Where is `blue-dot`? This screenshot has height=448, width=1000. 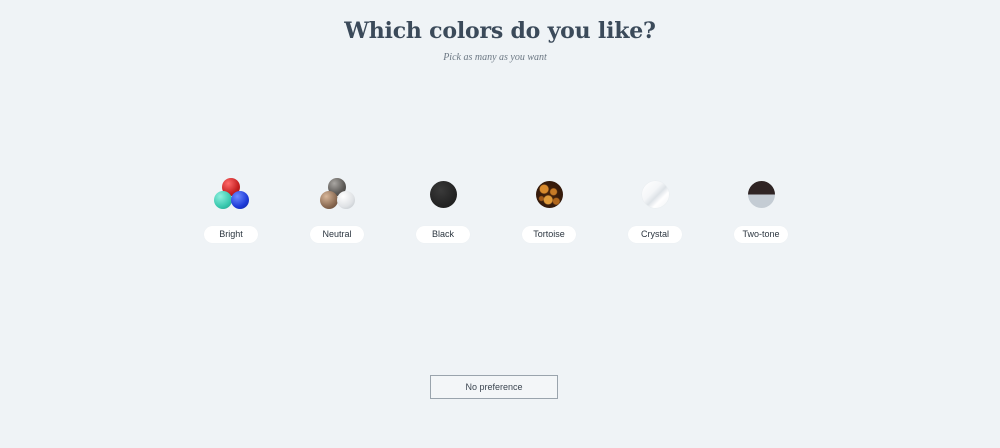
blue-dot is located at coordinates (240, 200).